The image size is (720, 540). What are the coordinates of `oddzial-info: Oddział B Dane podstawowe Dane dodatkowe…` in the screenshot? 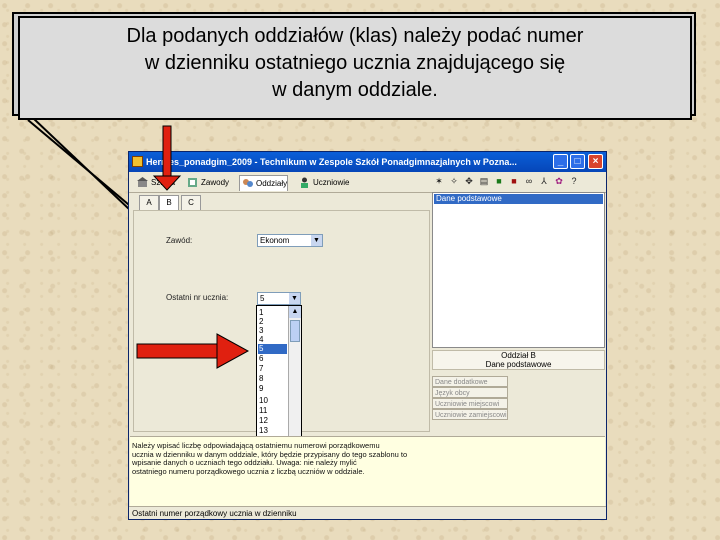 It's located at (518, 395).